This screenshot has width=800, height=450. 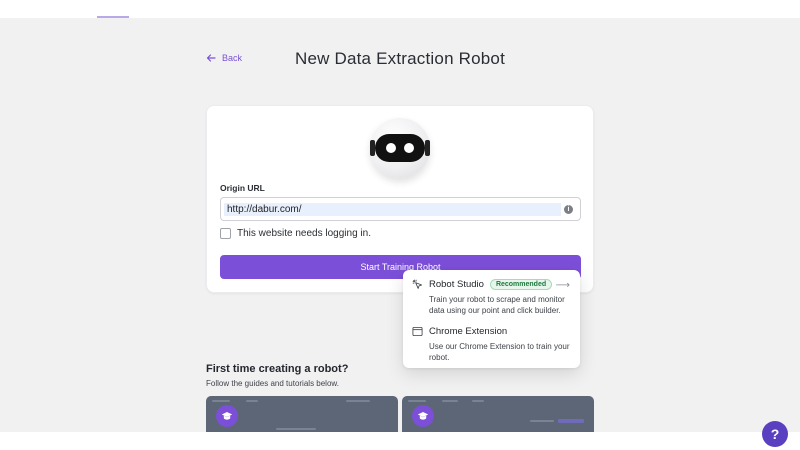 I want to click on login-required-row: This website needs logging in., so click(x=295, y=233).